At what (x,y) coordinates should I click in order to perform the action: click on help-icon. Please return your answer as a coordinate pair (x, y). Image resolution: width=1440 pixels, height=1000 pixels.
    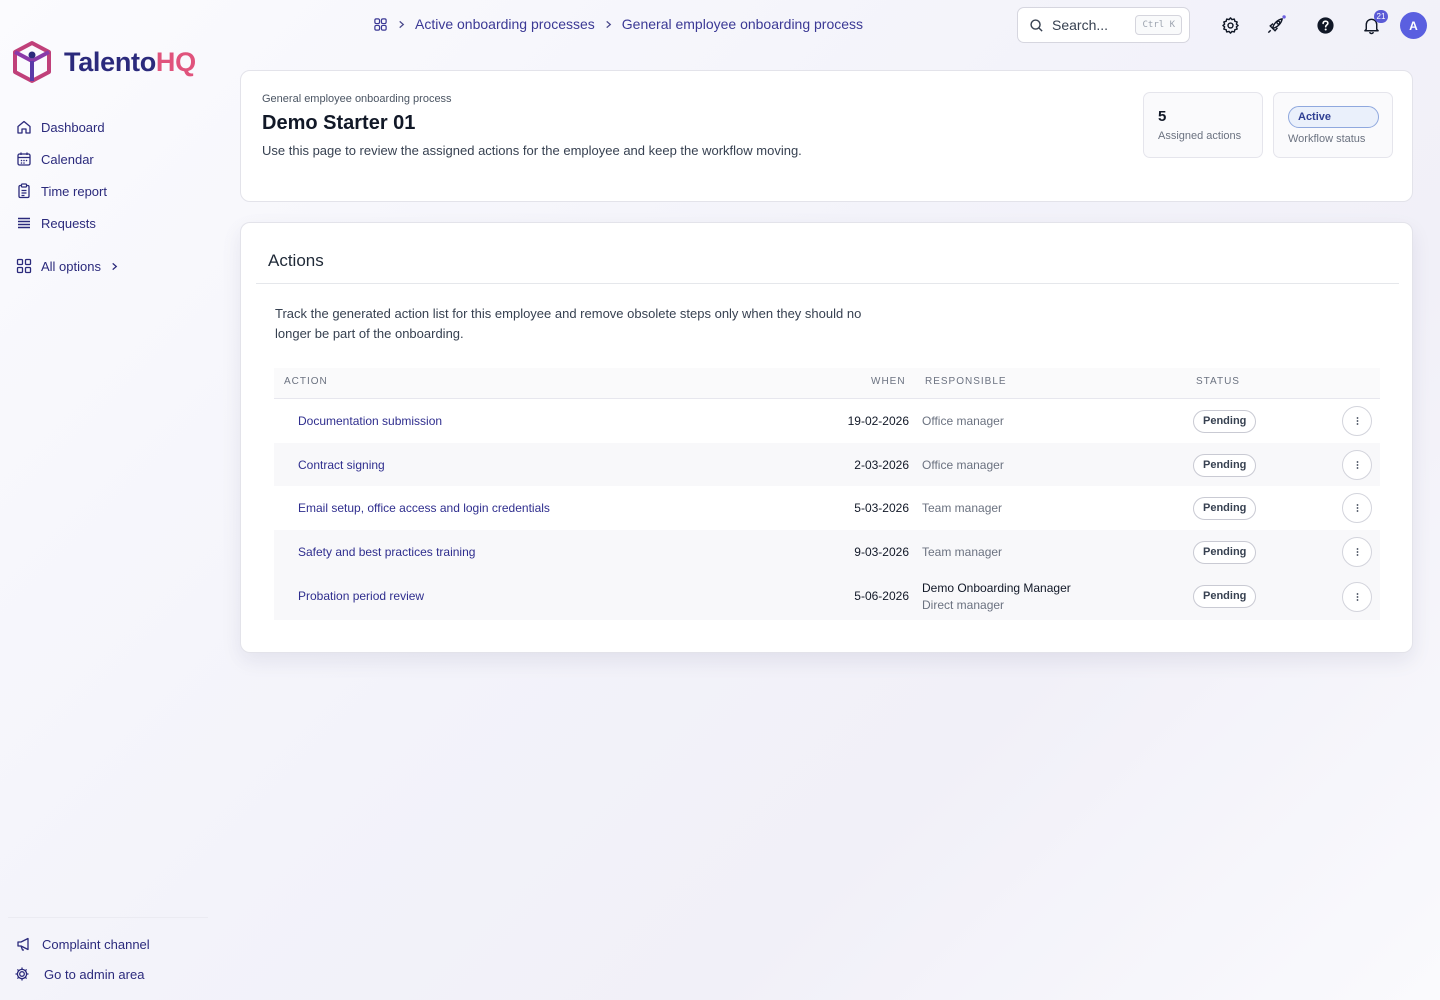
    Looking at the image, I should click on (1325, 25).